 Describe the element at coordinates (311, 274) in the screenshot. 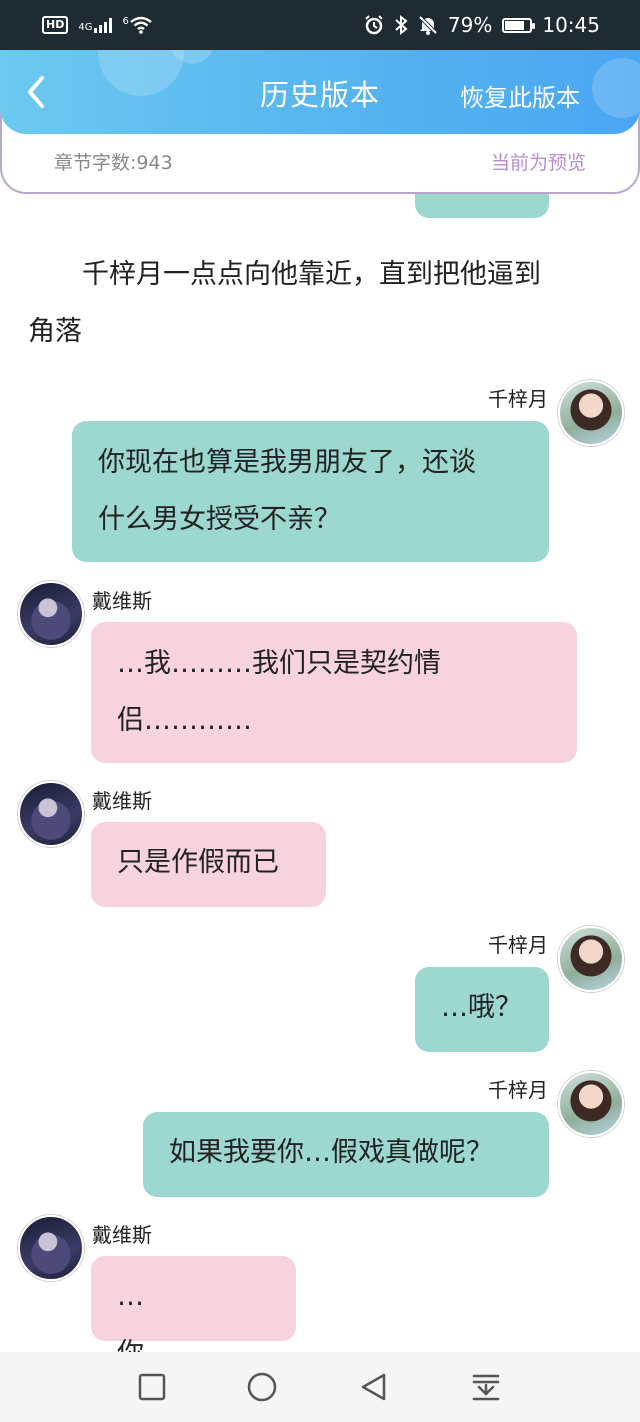

I see `narration-line: 千梓月一点点向他靠近，直到把他逼到` at that location.